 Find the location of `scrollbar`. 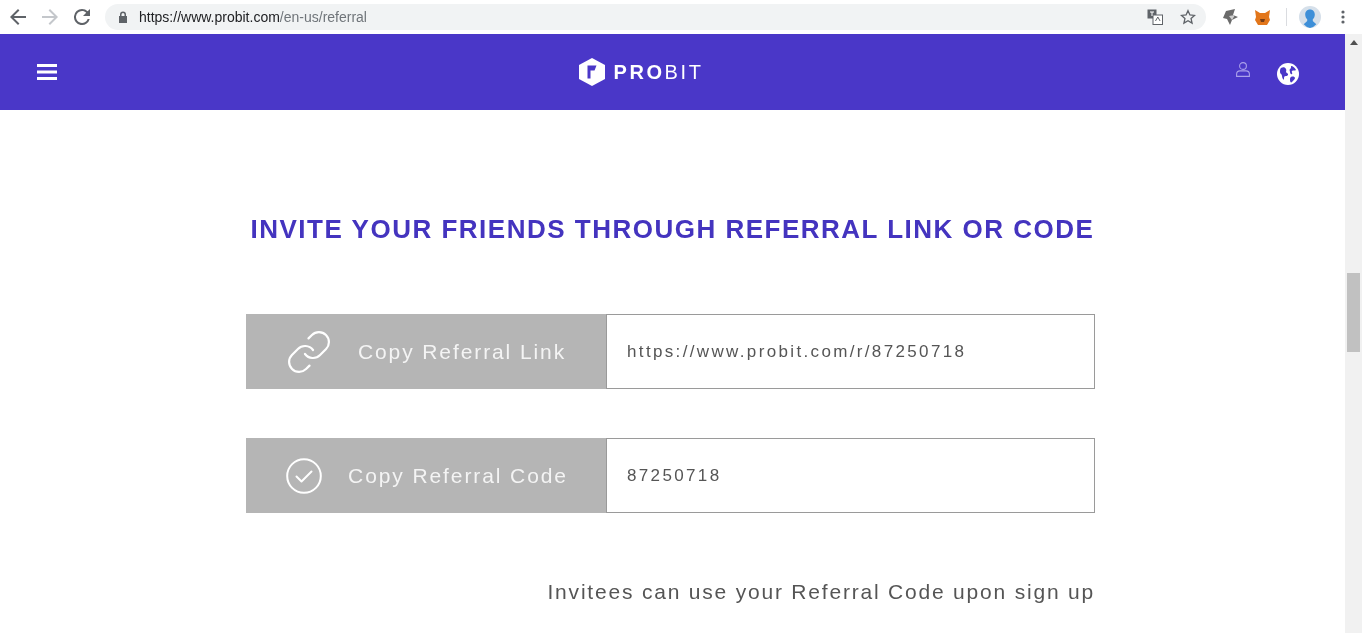

scrollbar is located at coordinates (1353, 333).